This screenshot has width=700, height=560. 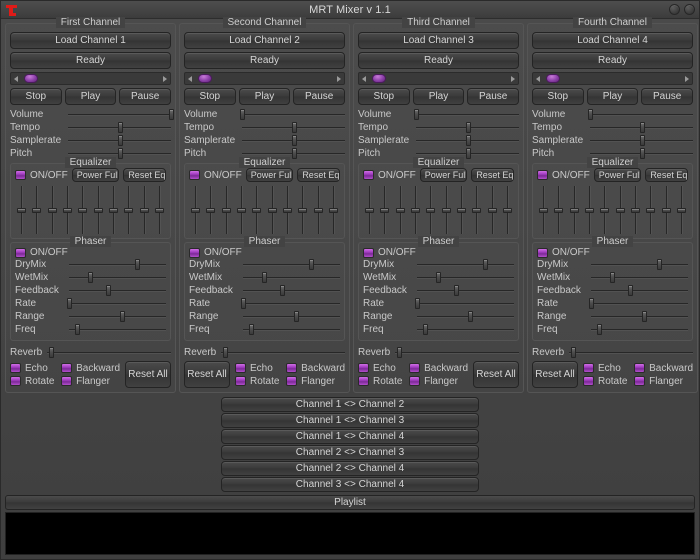 I want to click on reverb-rotate-checkbox: Rotate, so click(x=381, y=381).